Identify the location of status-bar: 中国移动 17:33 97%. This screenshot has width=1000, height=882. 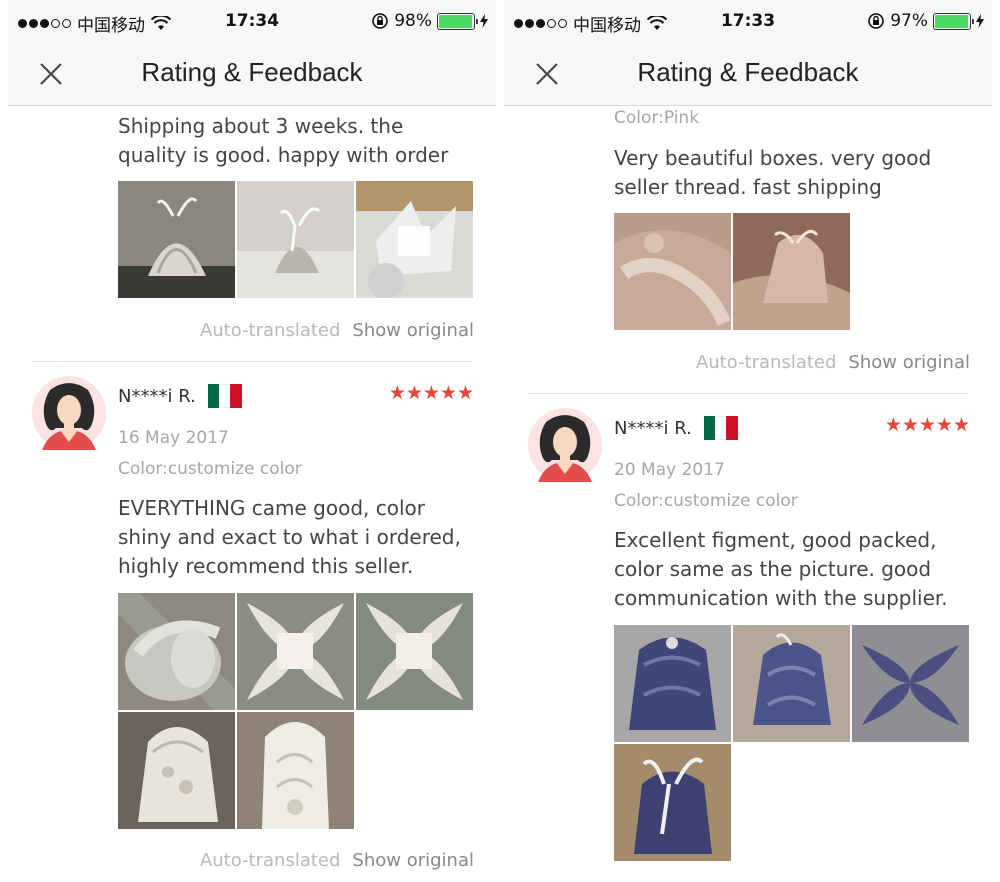
(748, 22).